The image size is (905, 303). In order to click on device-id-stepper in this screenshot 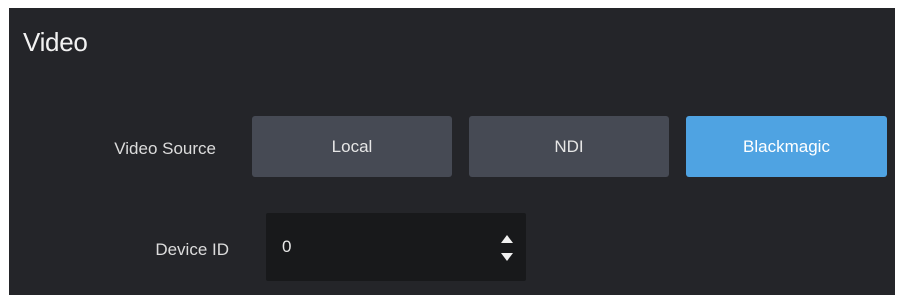, I will do `click(396, 247)`.